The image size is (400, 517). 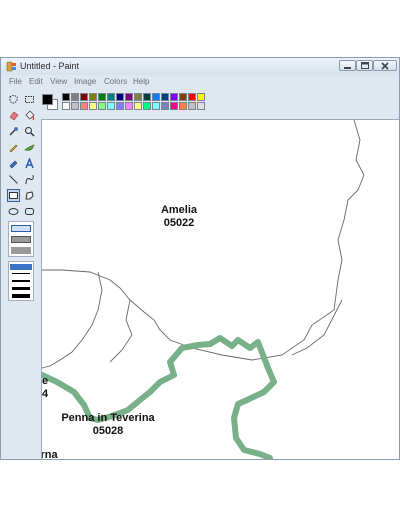 I want to click on title-bar: Untitled - Paint, so click(x=200, y=66).